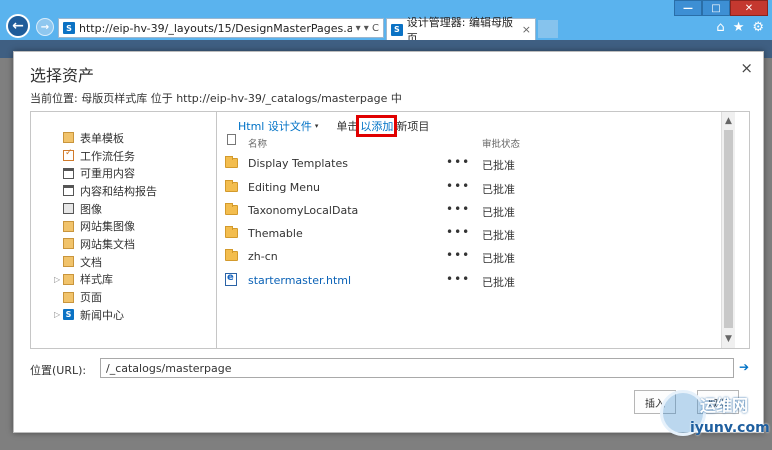  I want to click on toolbar-text: 单击, so click(347, 126).